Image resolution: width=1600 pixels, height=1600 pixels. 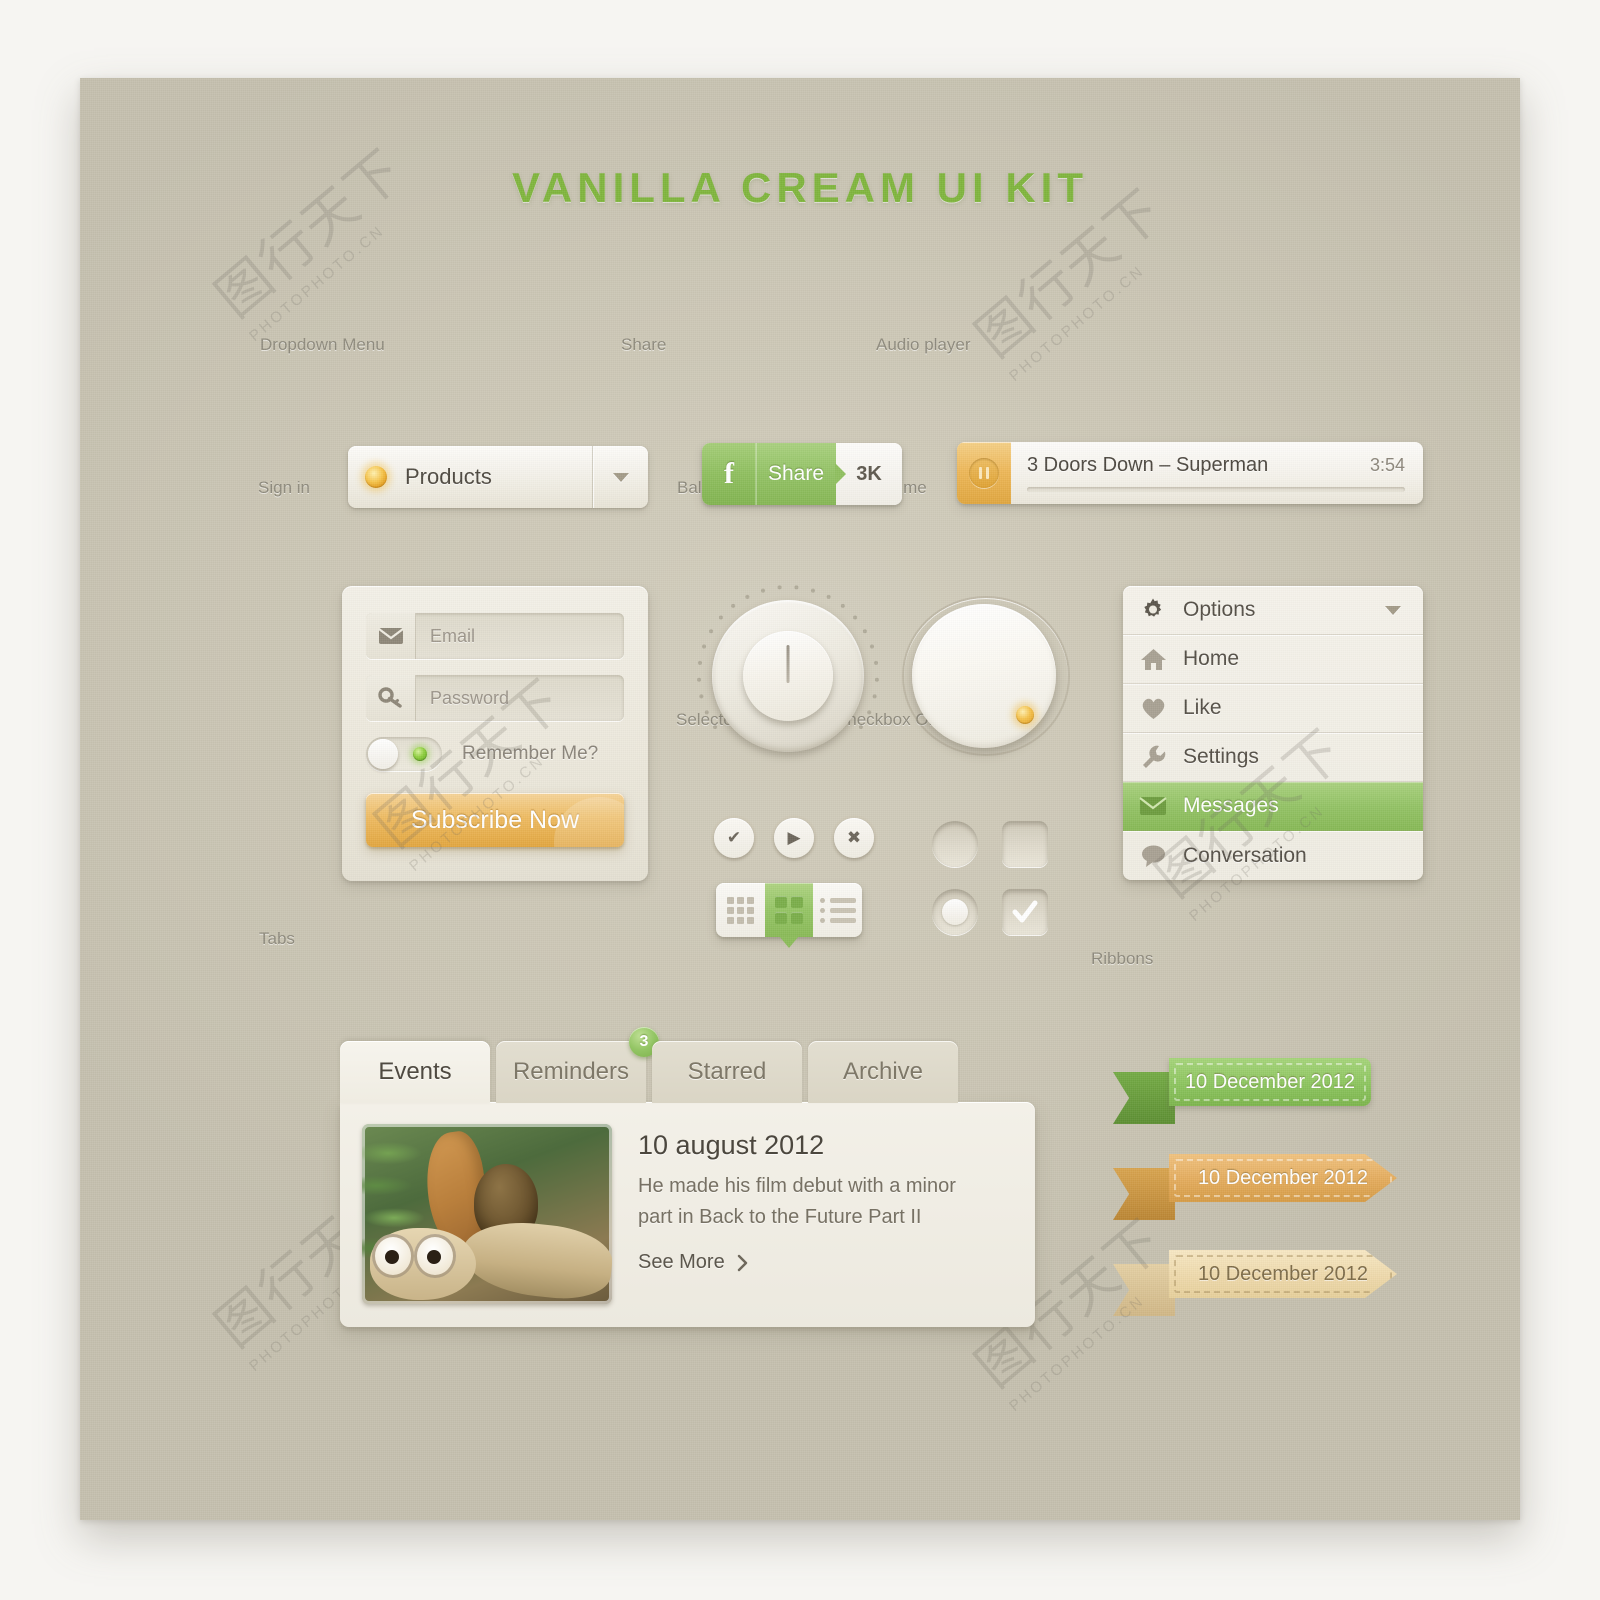 I want to click on menu-item-label: Conversation, so click(x=1245, y=855).